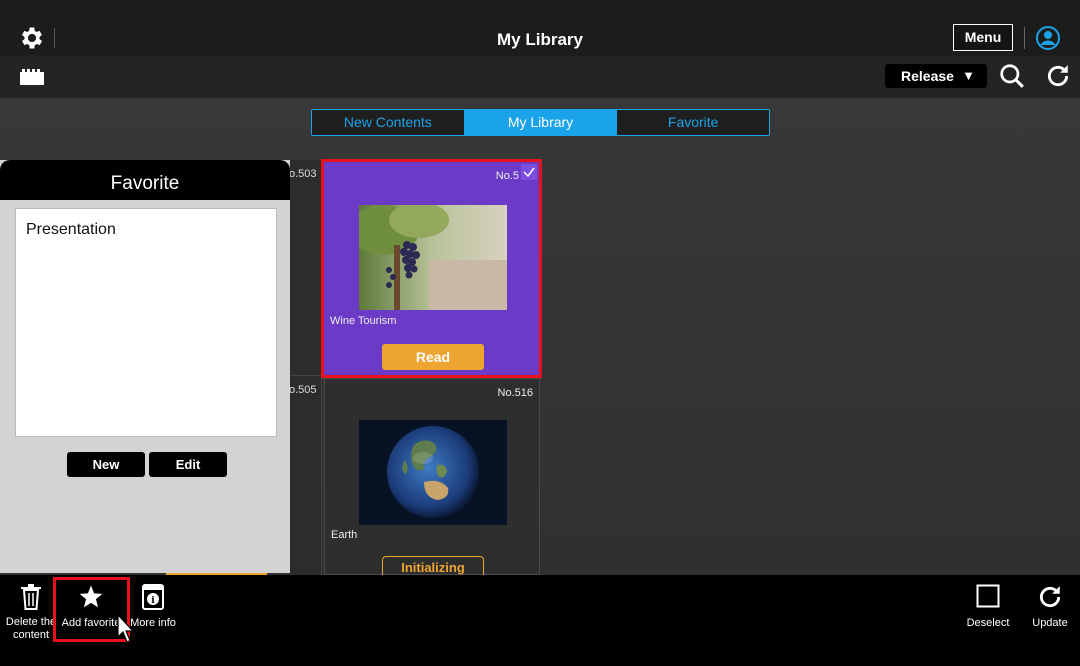 This screenshot has height=666, width=1080. I want to click on user-icon, so click(1048, 38).